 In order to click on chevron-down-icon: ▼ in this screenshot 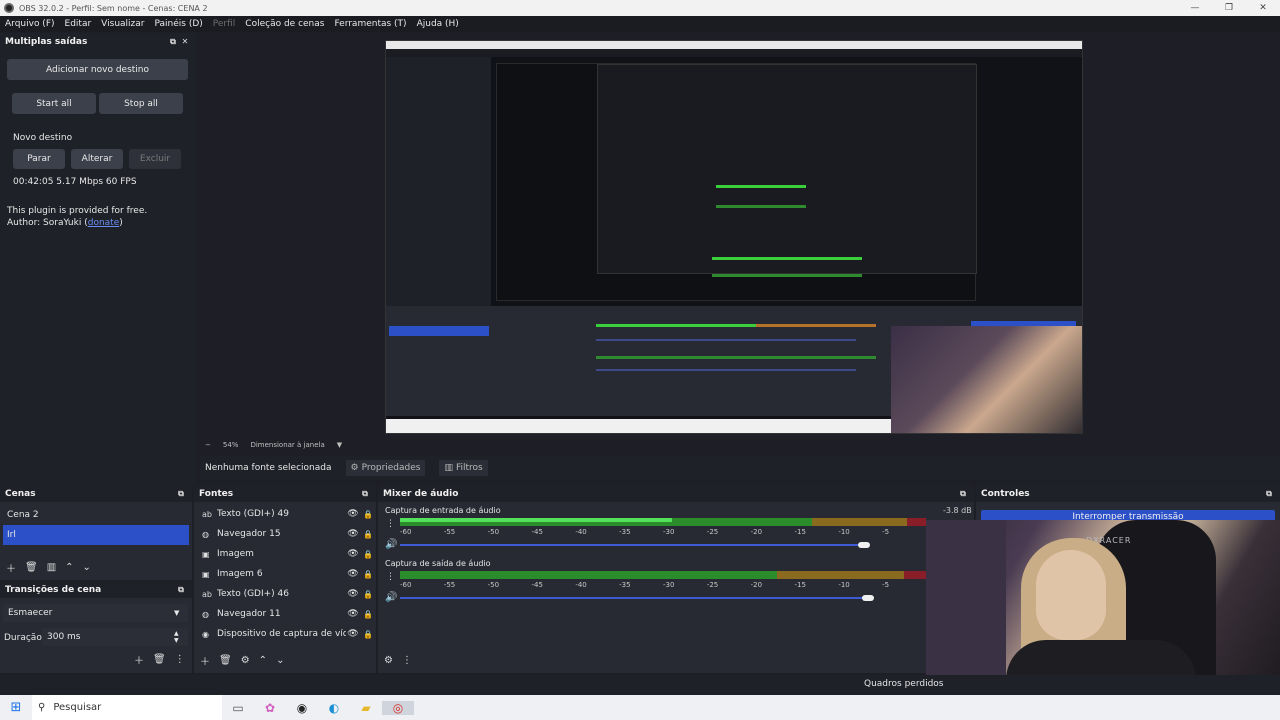, I will do `click(339, 445)`.